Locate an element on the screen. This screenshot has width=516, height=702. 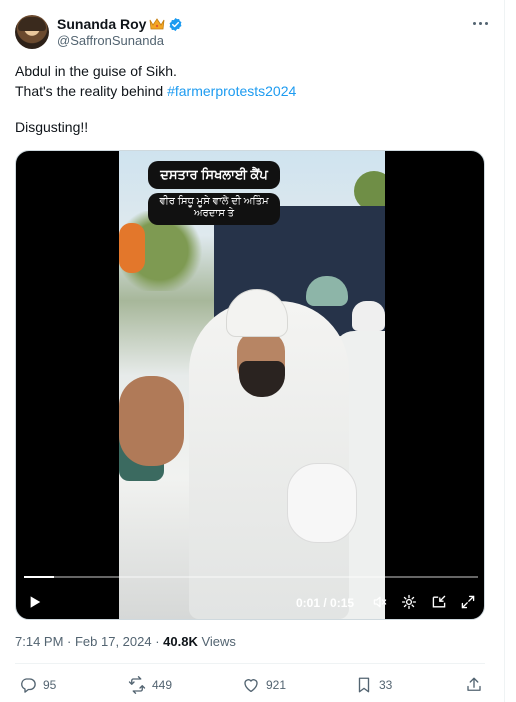
share-icon is located at coordinates (474, 684).